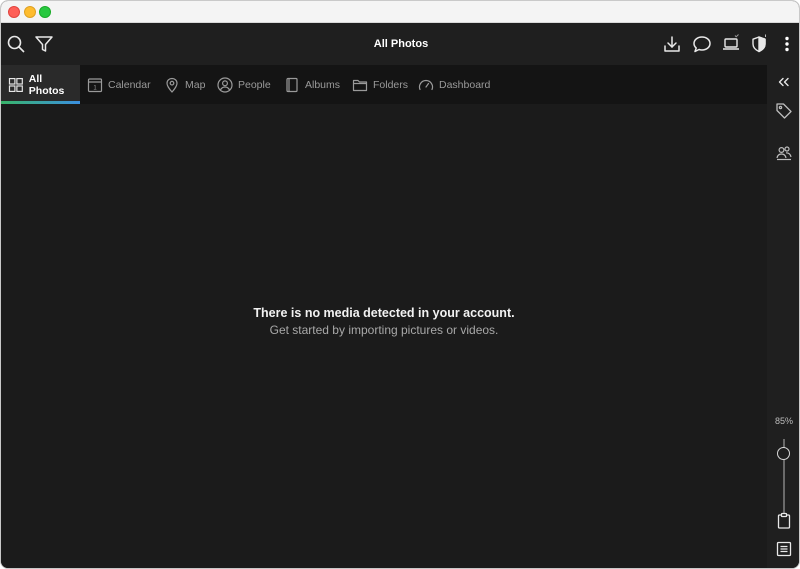  Describe the element at coordinates (95, 84) in the screenshot. I see `calendar-icon: 1` at that location.